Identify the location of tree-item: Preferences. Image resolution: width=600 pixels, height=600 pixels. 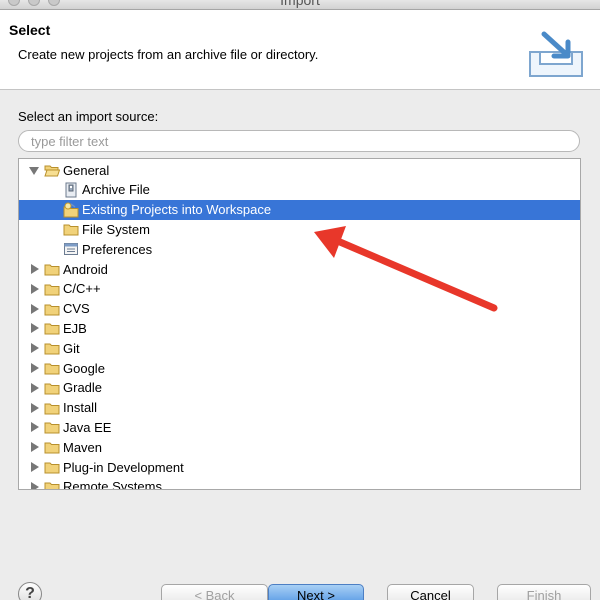
(299, 249).